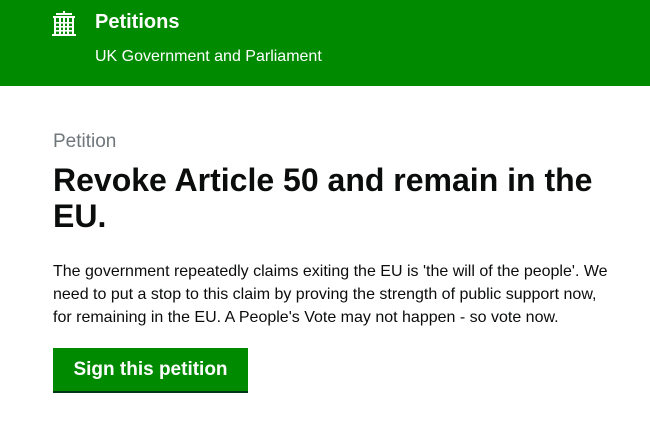 Image resolution: width=650 pixels, height=424 pixels. What do you see at coordinates (64, 23) in the screenshot?
I see `portcullis-icon` at bounding box center [64, 23].